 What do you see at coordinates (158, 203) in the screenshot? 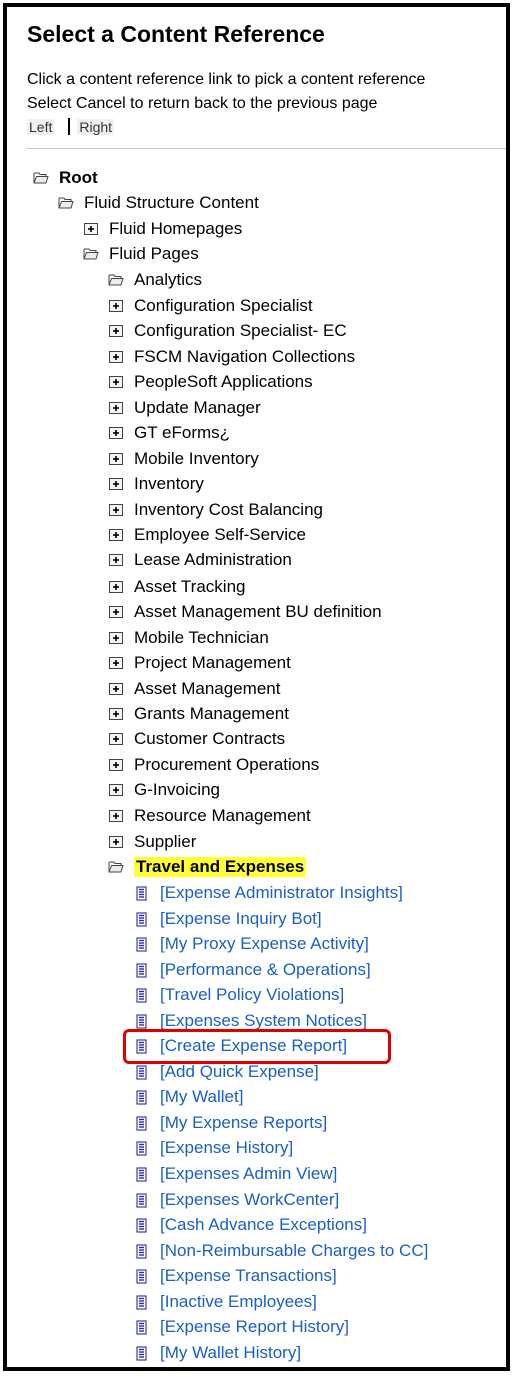
I see `tree-folder-node: Fluid Structure Content` at bounding box center [158, 203].